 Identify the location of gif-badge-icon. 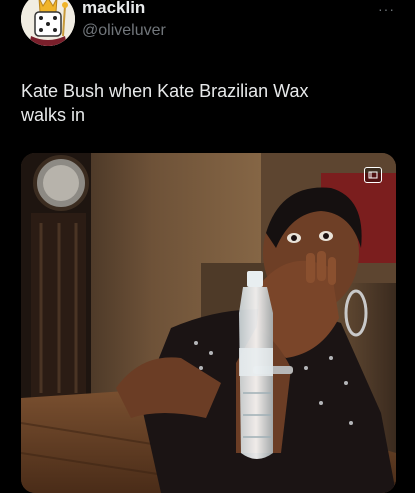
(373, 175).